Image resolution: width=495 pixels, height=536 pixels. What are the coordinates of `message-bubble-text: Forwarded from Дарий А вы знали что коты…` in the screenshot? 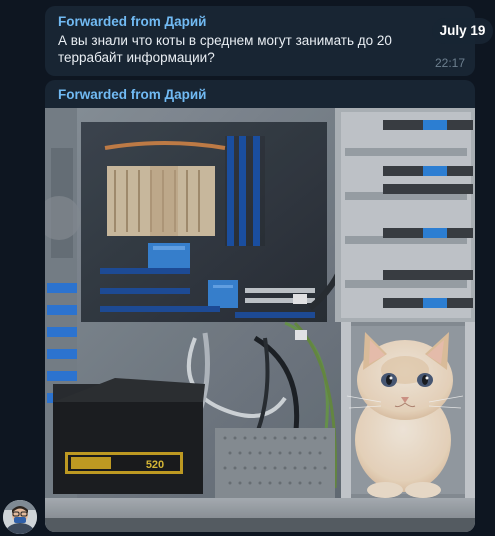 It's located at (260, 41).